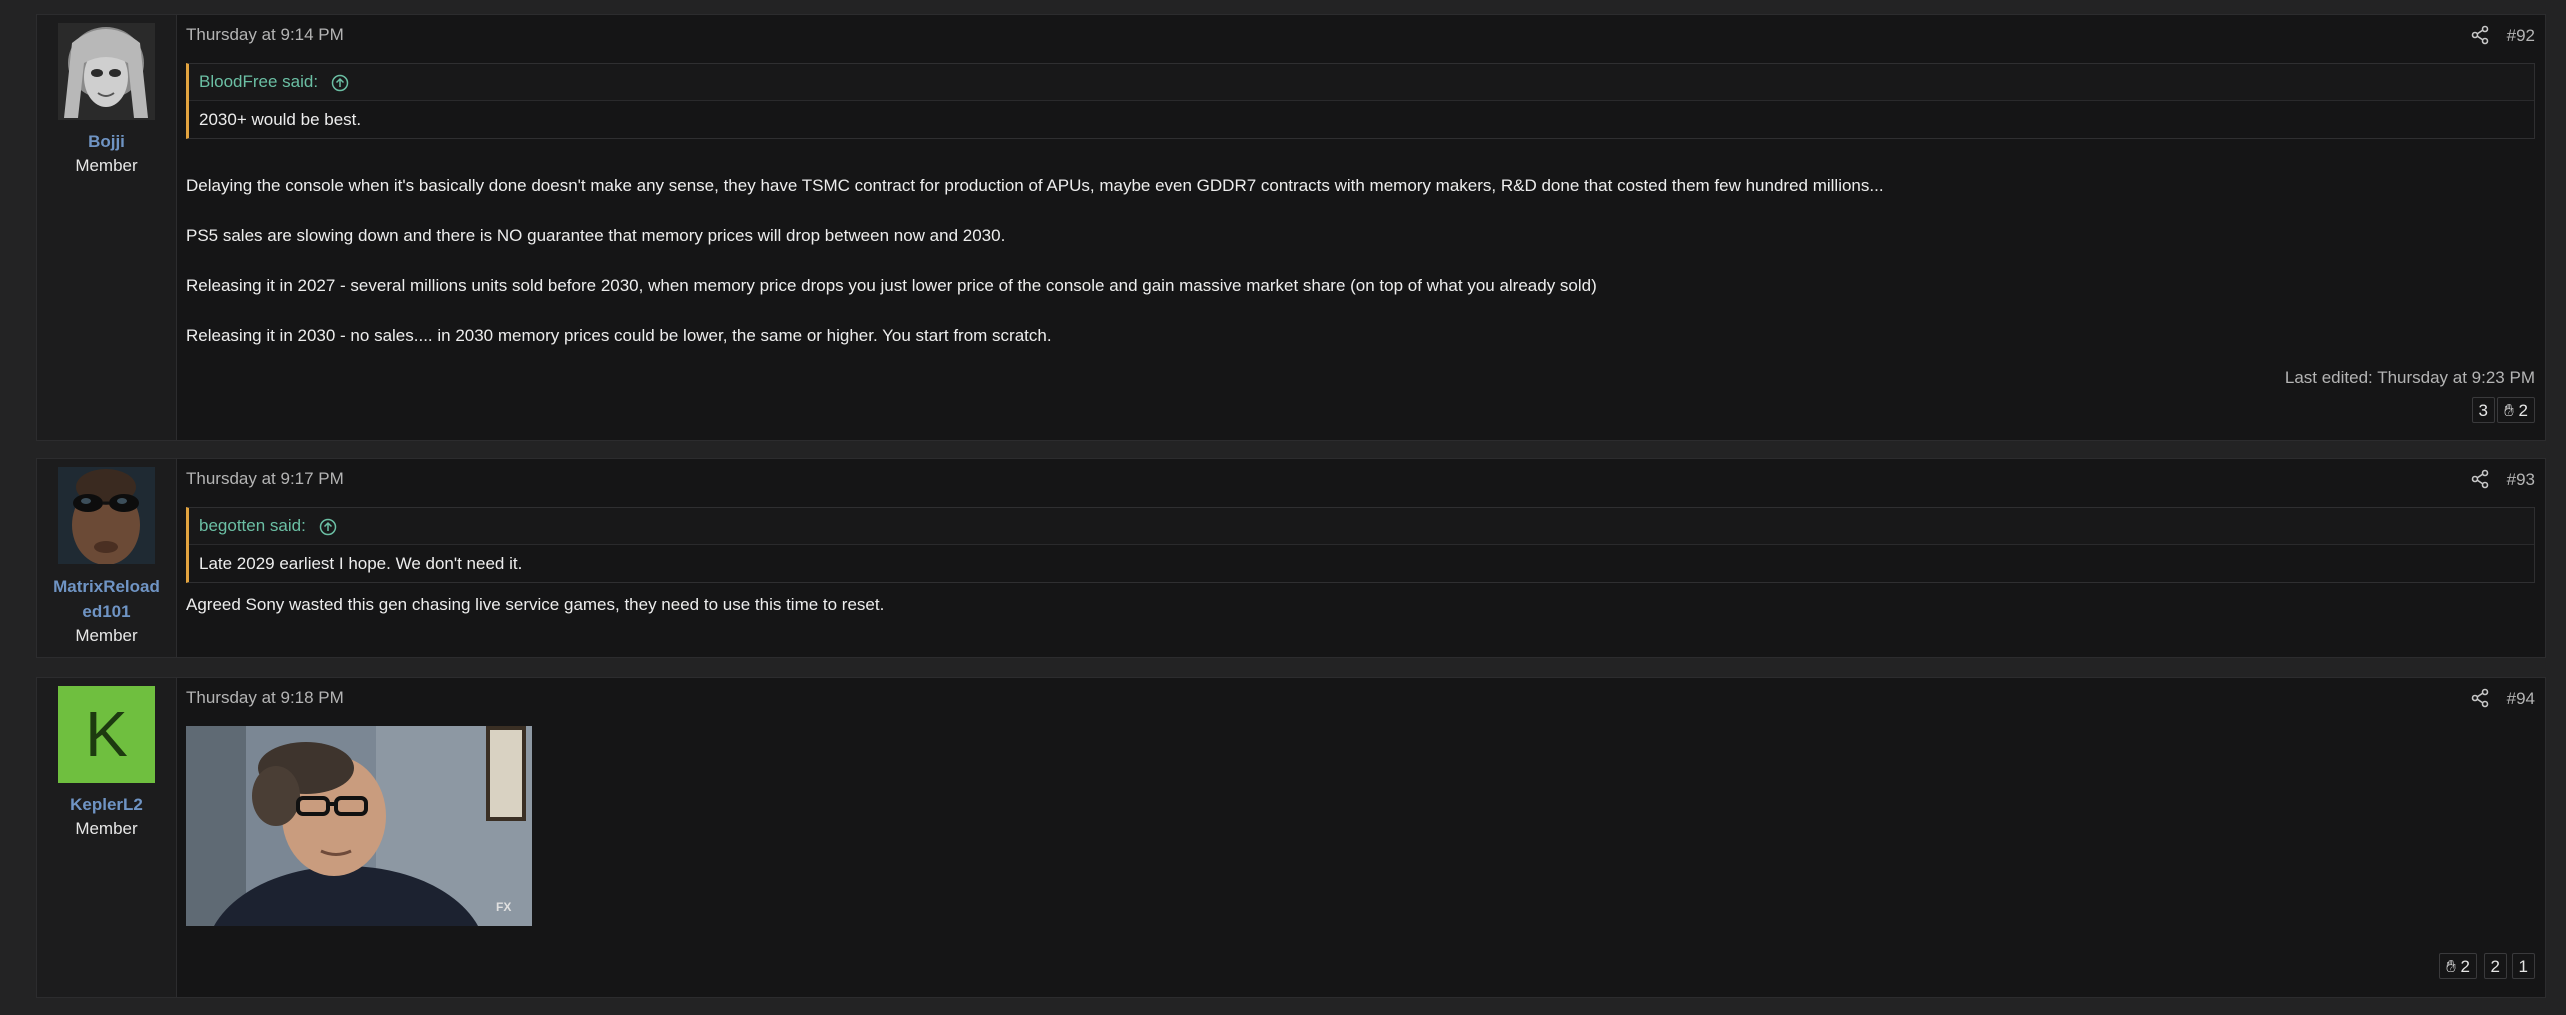 The image size is (2566, 1015). What do you see at coordinates (106, 142) in the screenshot?
I see `username: Bojji` at bounding box center [106, 142].